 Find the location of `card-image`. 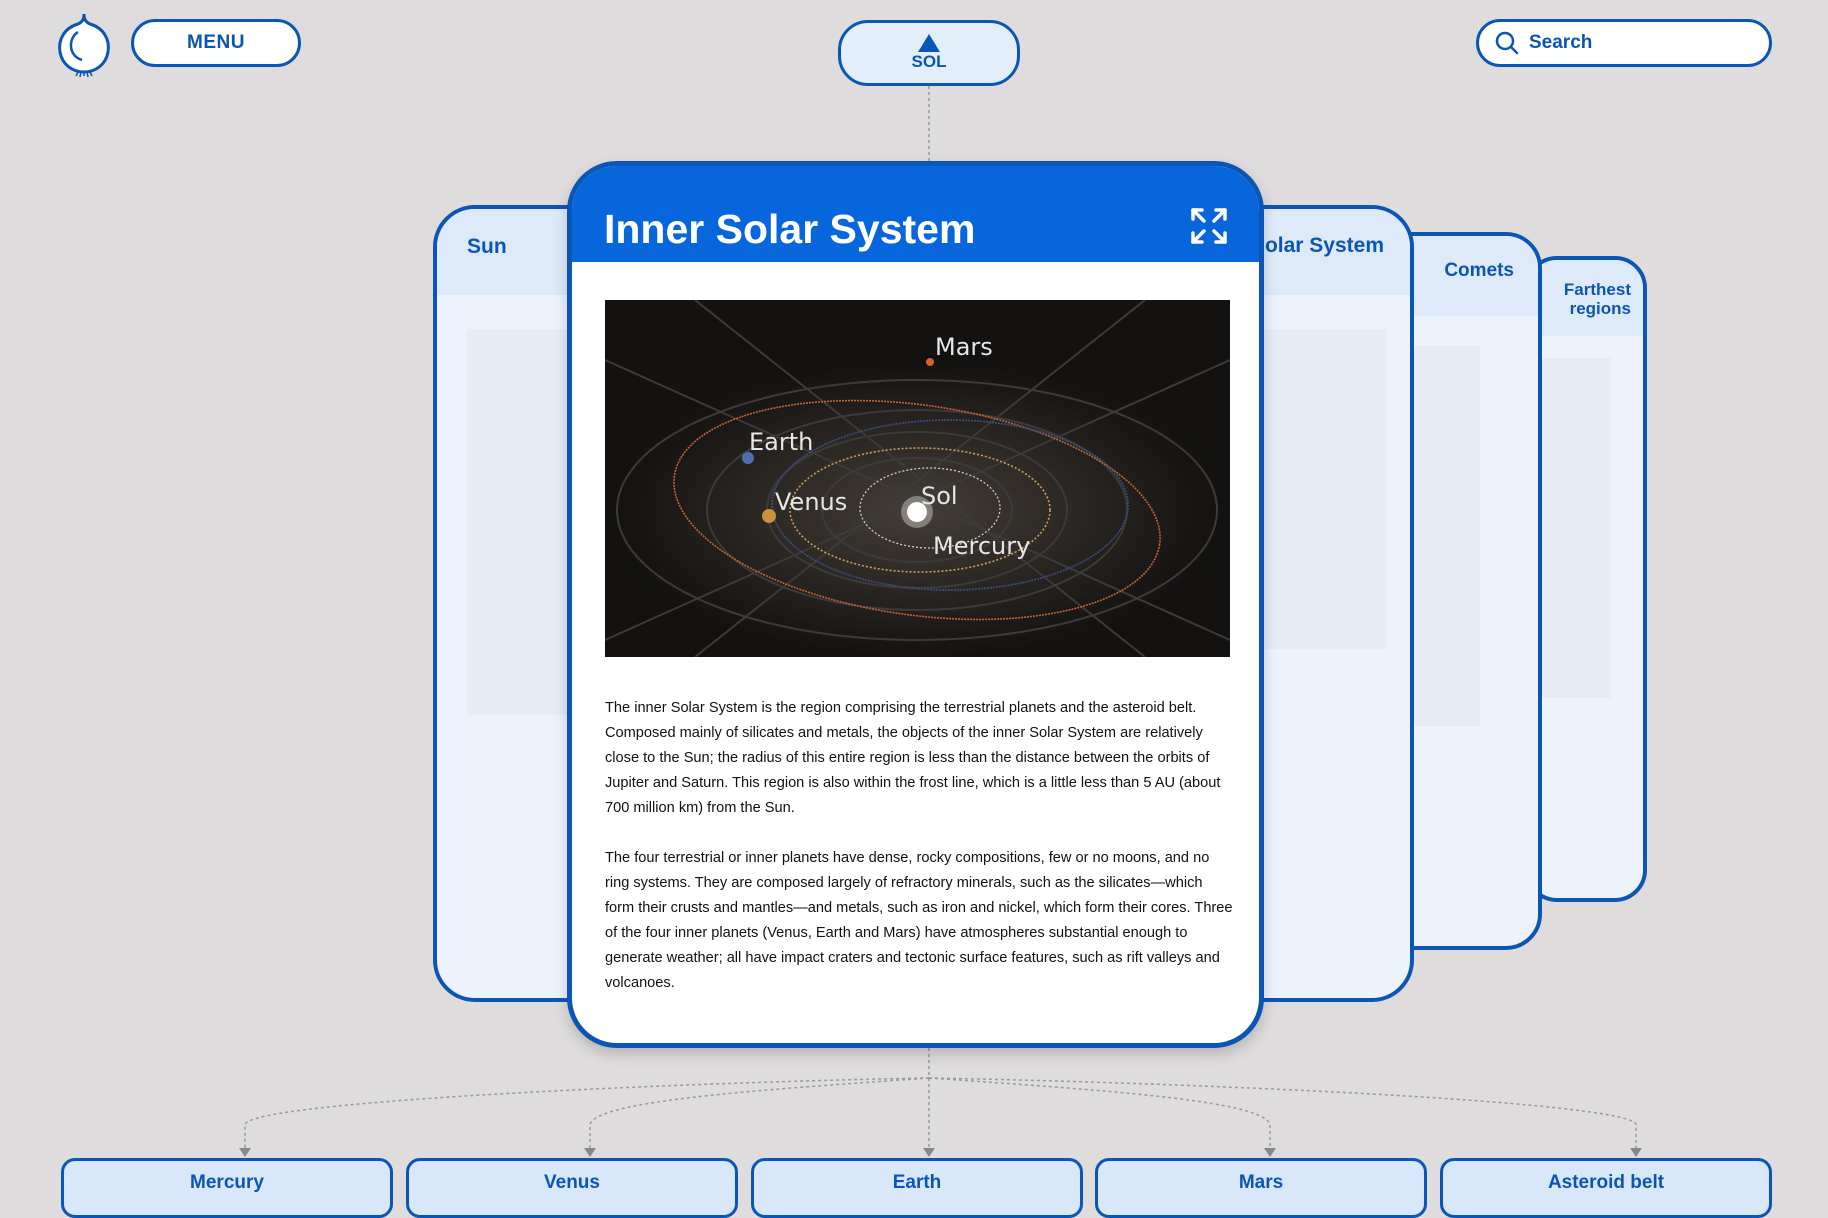

card-image is located at coordinates (1572, 528).